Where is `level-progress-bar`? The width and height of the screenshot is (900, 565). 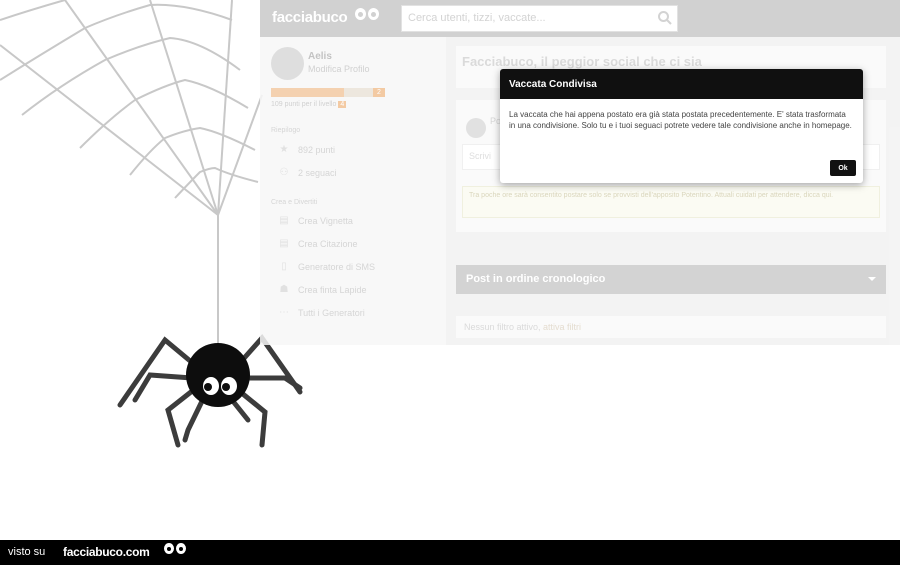 level-progress-bar is located at coordinates (323, 92).